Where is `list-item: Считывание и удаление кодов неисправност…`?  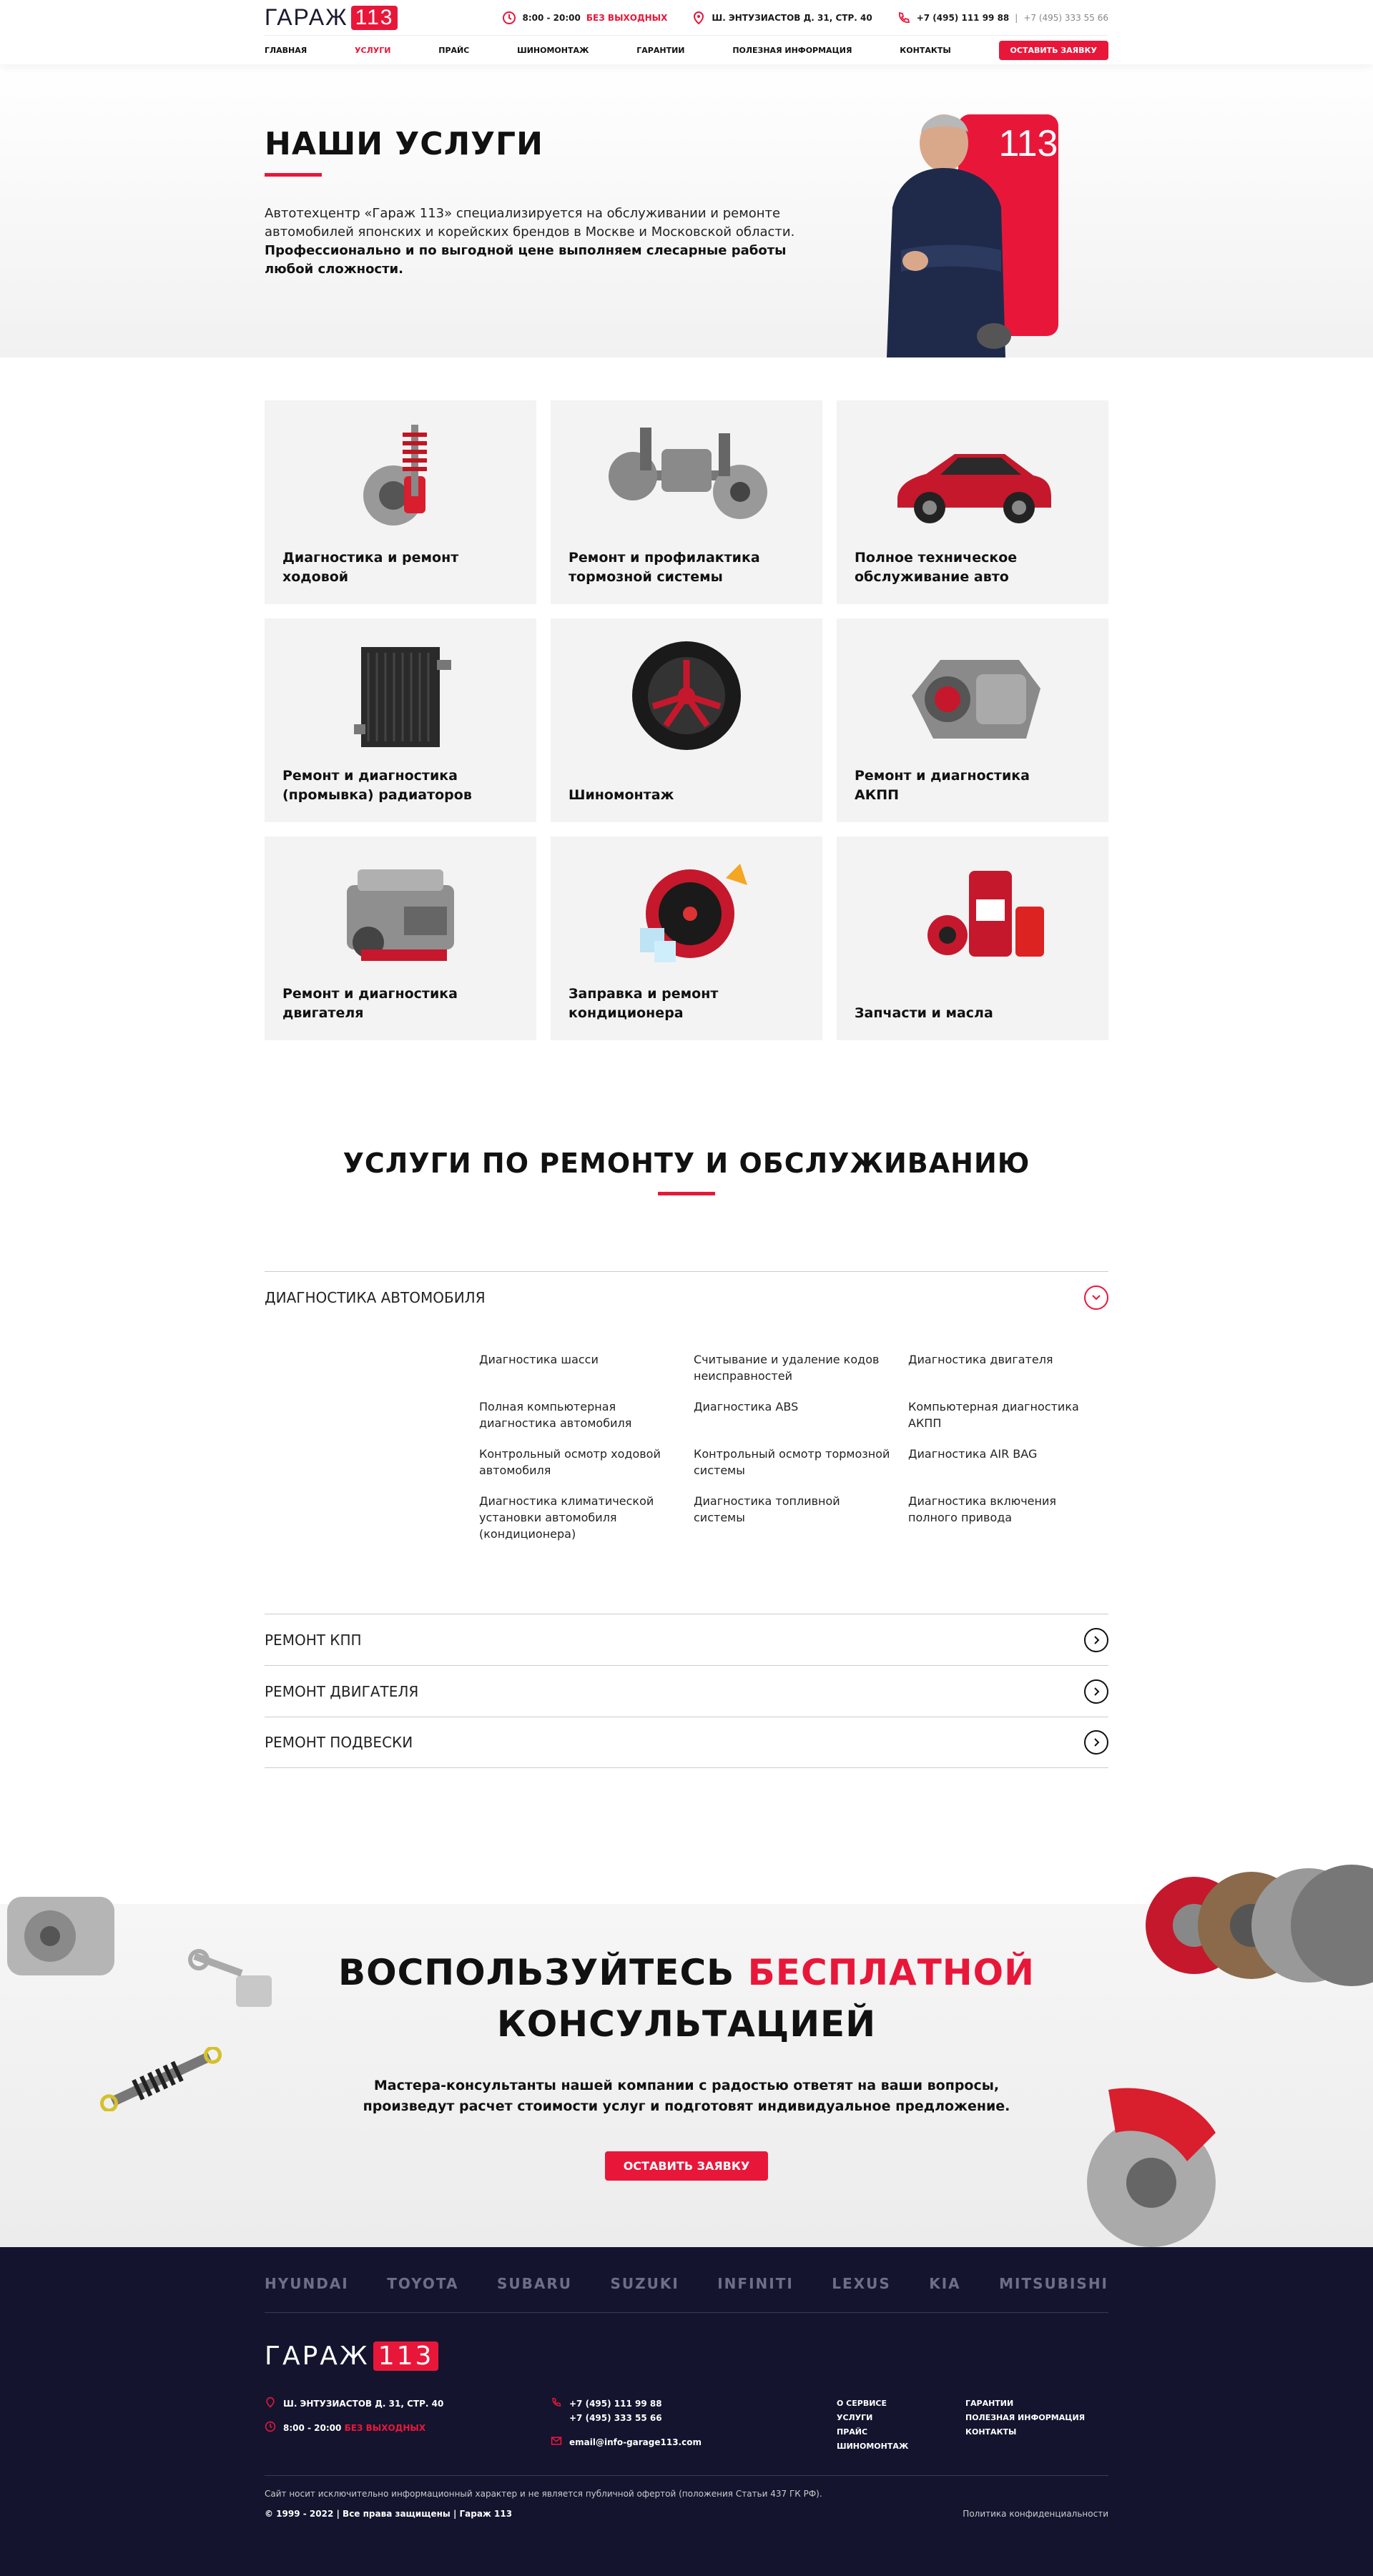 list-item: Считывание и удаление кодов неисправност… is located at coordinates (801, 1367).